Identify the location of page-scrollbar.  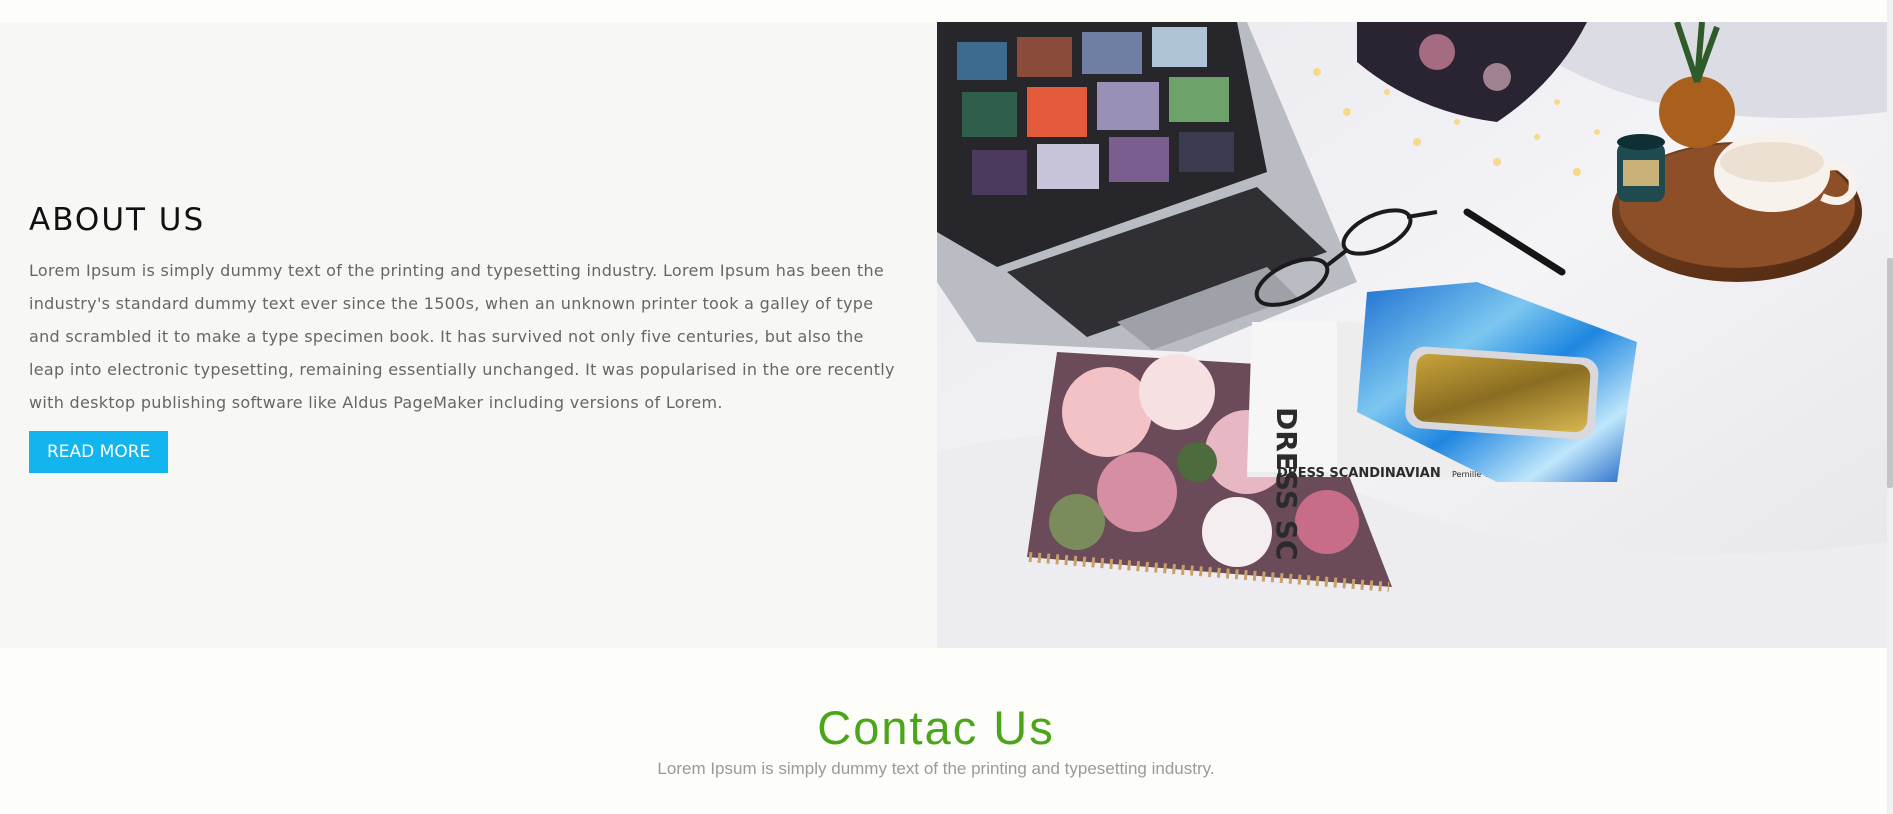
(1890, 407).